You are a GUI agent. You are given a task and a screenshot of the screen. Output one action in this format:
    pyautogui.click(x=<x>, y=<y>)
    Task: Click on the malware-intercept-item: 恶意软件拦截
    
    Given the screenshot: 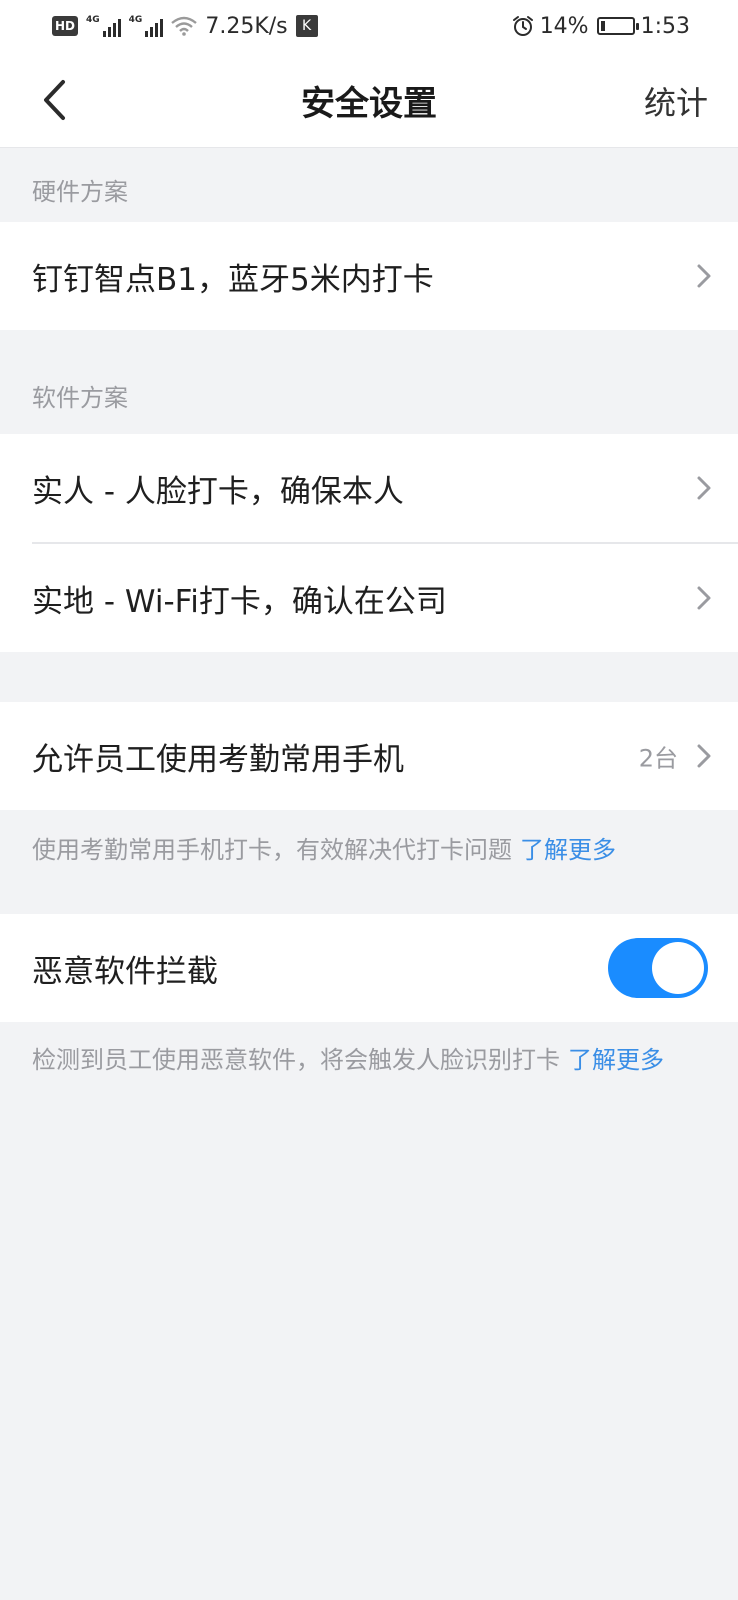 What is the action you would take?
    pyautogui.click(x=369, y=968)
    